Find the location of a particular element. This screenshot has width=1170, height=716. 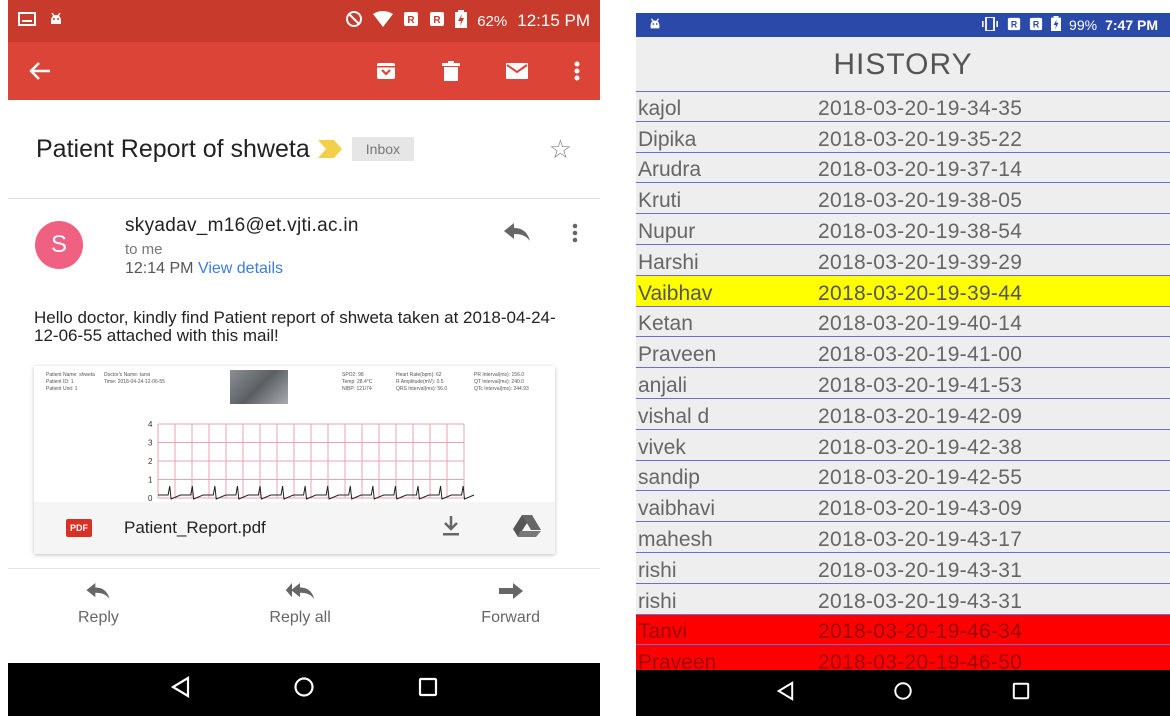

download-icon is located at coordinates (451, 528).